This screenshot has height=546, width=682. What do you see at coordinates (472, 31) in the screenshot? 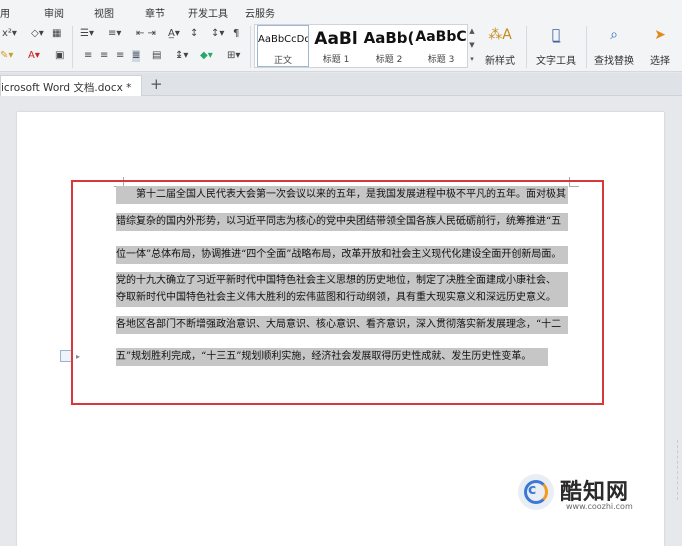
I see `chevron-up-icon: ▲` at bounding box center [472, 31].